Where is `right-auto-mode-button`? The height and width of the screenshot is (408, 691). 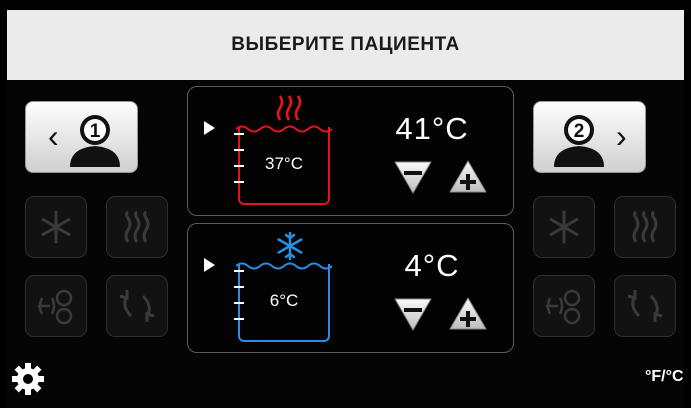
right-auto-mode-button is located at coordinates (564, 306).